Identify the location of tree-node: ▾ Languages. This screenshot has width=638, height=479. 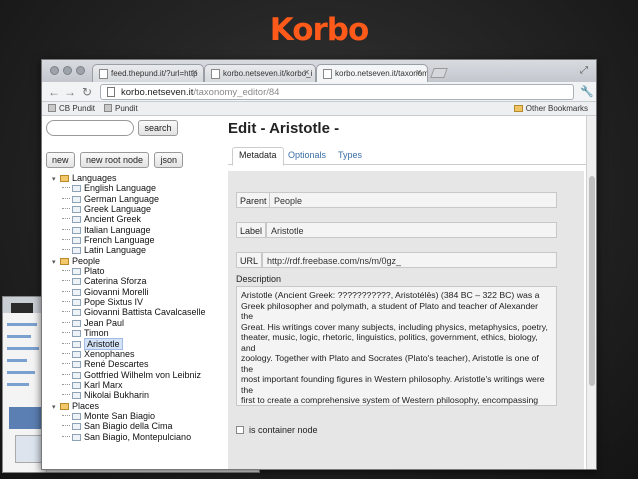
(144, 178).